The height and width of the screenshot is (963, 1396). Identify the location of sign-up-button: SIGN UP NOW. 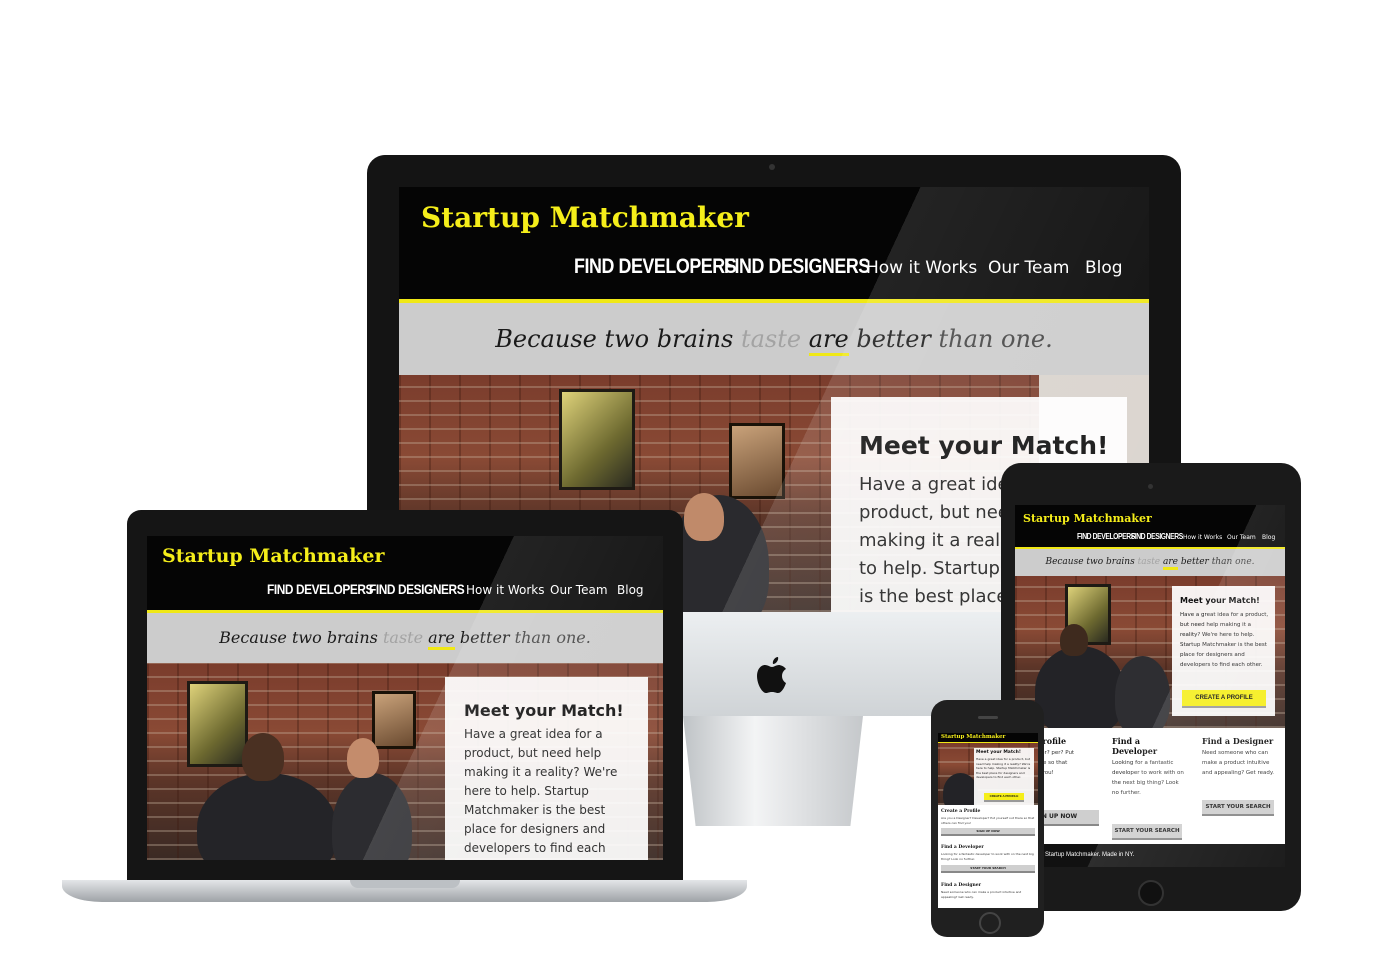
(988, 831).